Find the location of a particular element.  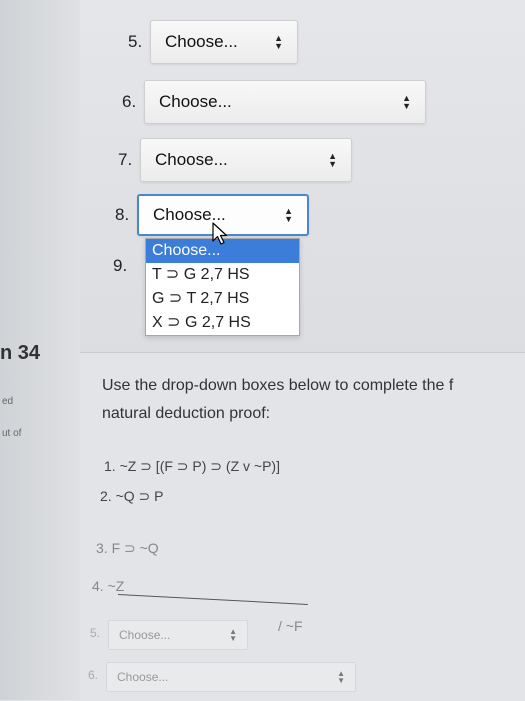

answer-select-bottom-5: Choose... ▲ ▼ is located at coordinates (178, 635).